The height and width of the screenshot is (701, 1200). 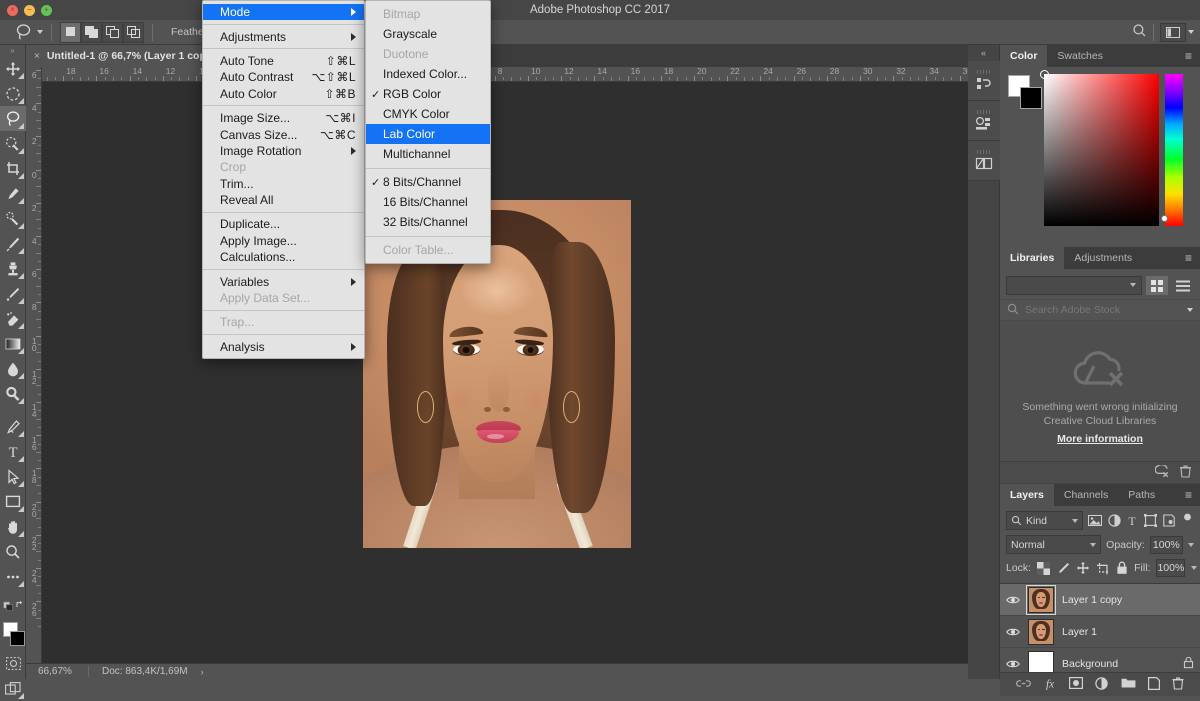 What do you see at coordinates (283, 12) in the screenshot?
I see `menu-item: Mode` at bounding box center [283, 12].